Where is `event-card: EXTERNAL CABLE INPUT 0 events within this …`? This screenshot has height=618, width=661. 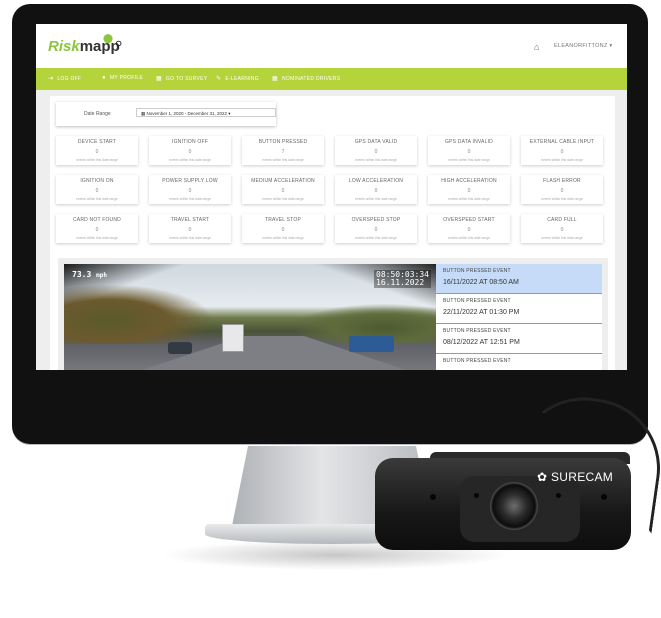
event-card: EXTERNAL CABLE INPUT 0 events within this … is located at coordinates (562, 150).